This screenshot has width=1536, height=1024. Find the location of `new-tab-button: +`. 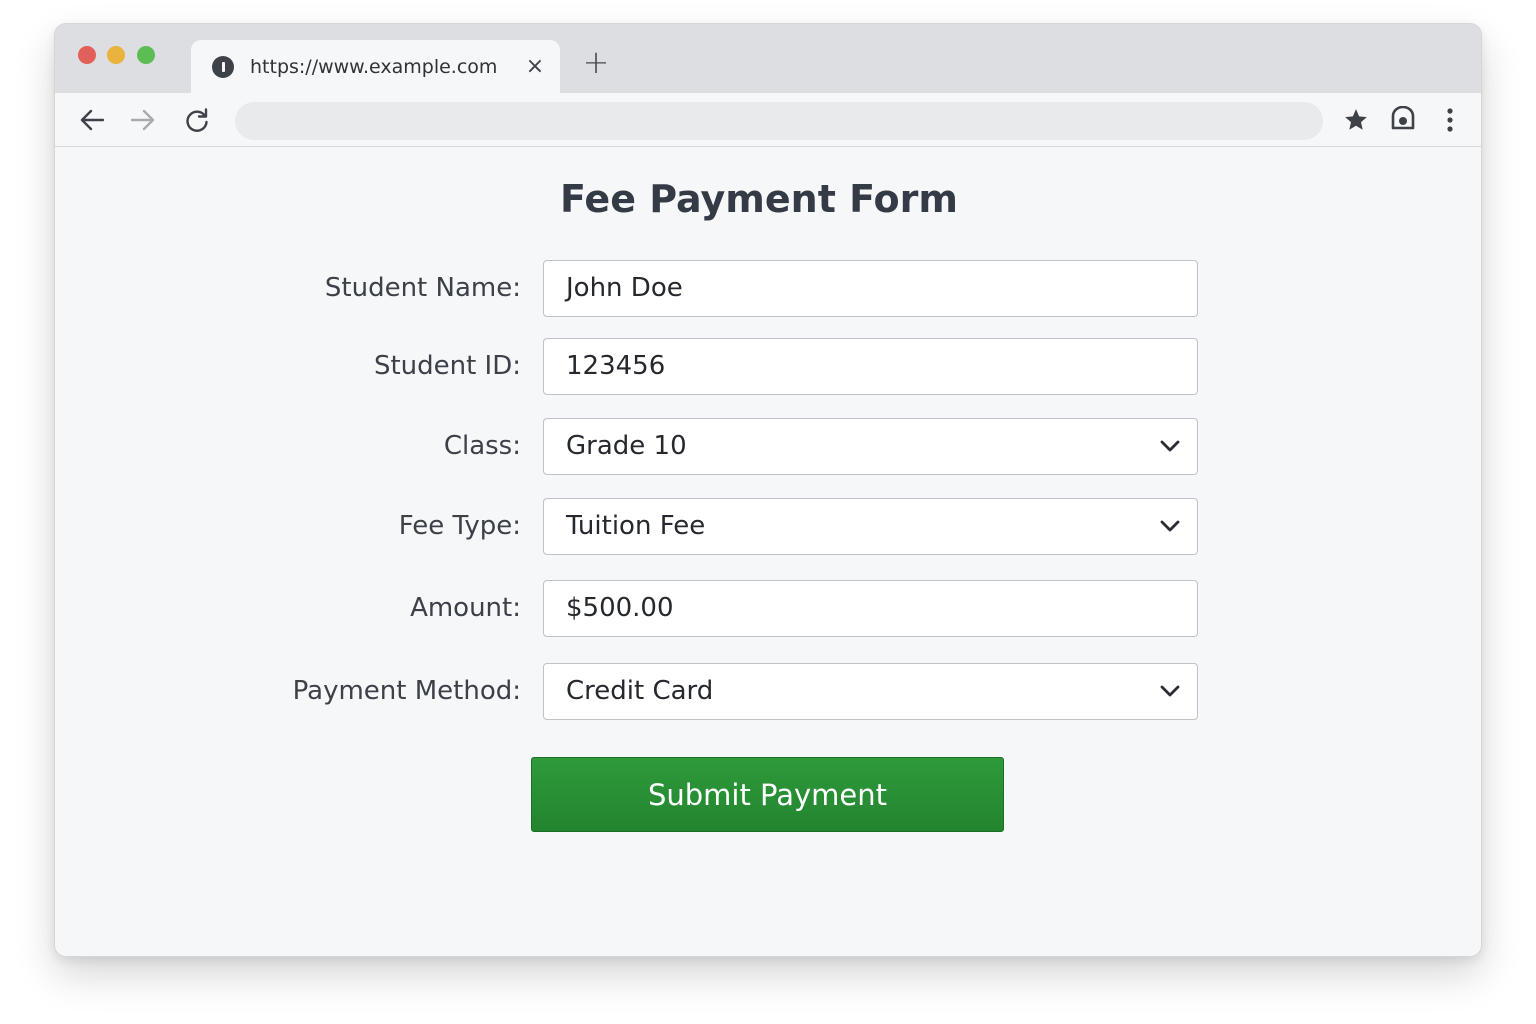

new-tab-button: + is located at coordinates (596, 62).